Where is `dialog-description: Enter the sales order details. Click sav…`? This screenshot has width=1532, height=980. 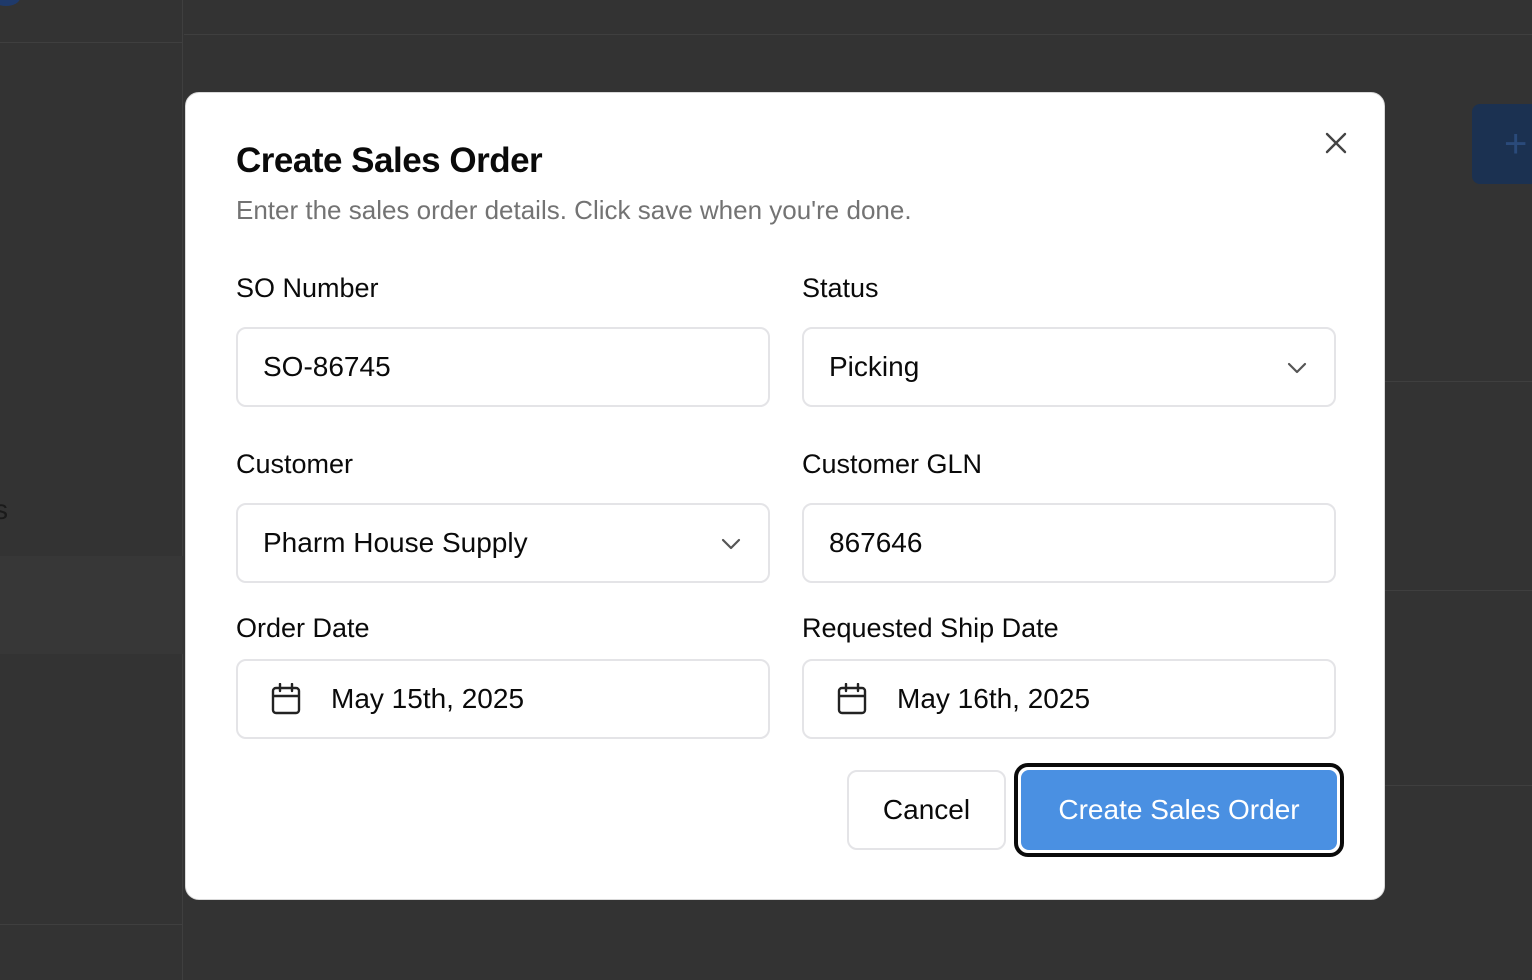 dialog-description: Enter the sales order details. Click sav… is located at coordinates (574, 210).